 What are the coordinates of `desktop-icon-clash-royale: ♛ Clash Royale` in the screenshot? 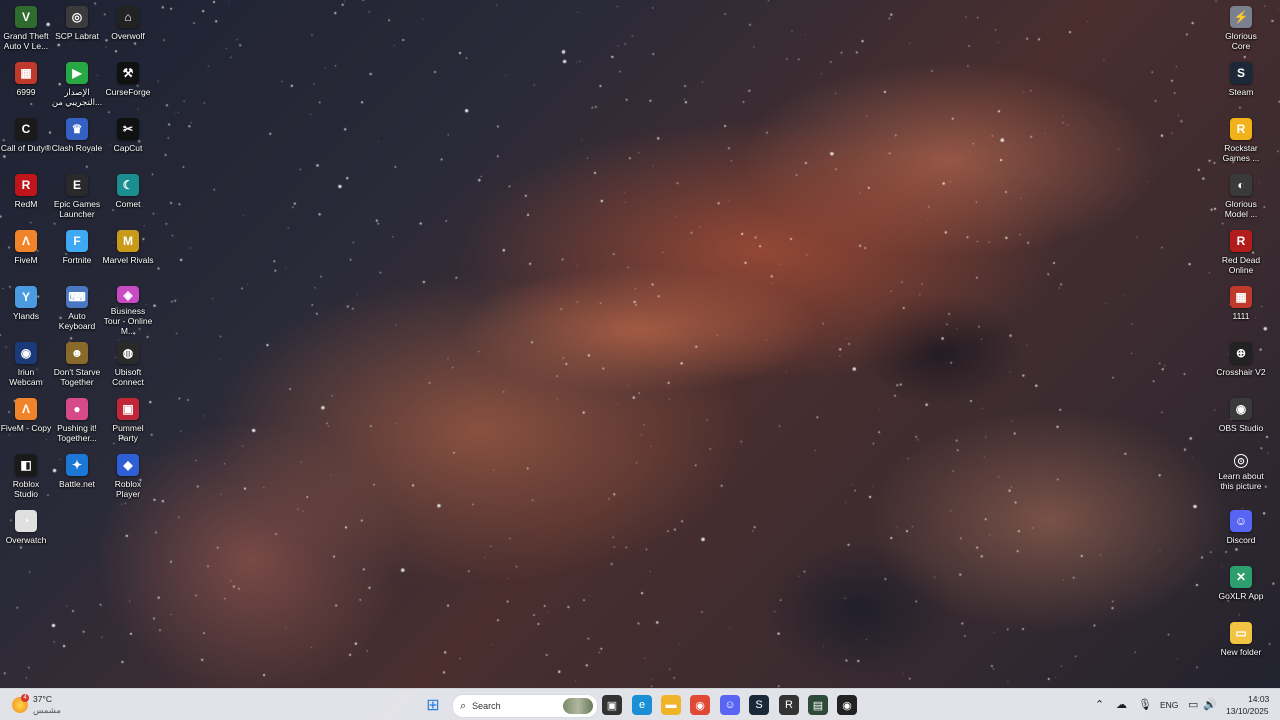 It's located at (77, 140).